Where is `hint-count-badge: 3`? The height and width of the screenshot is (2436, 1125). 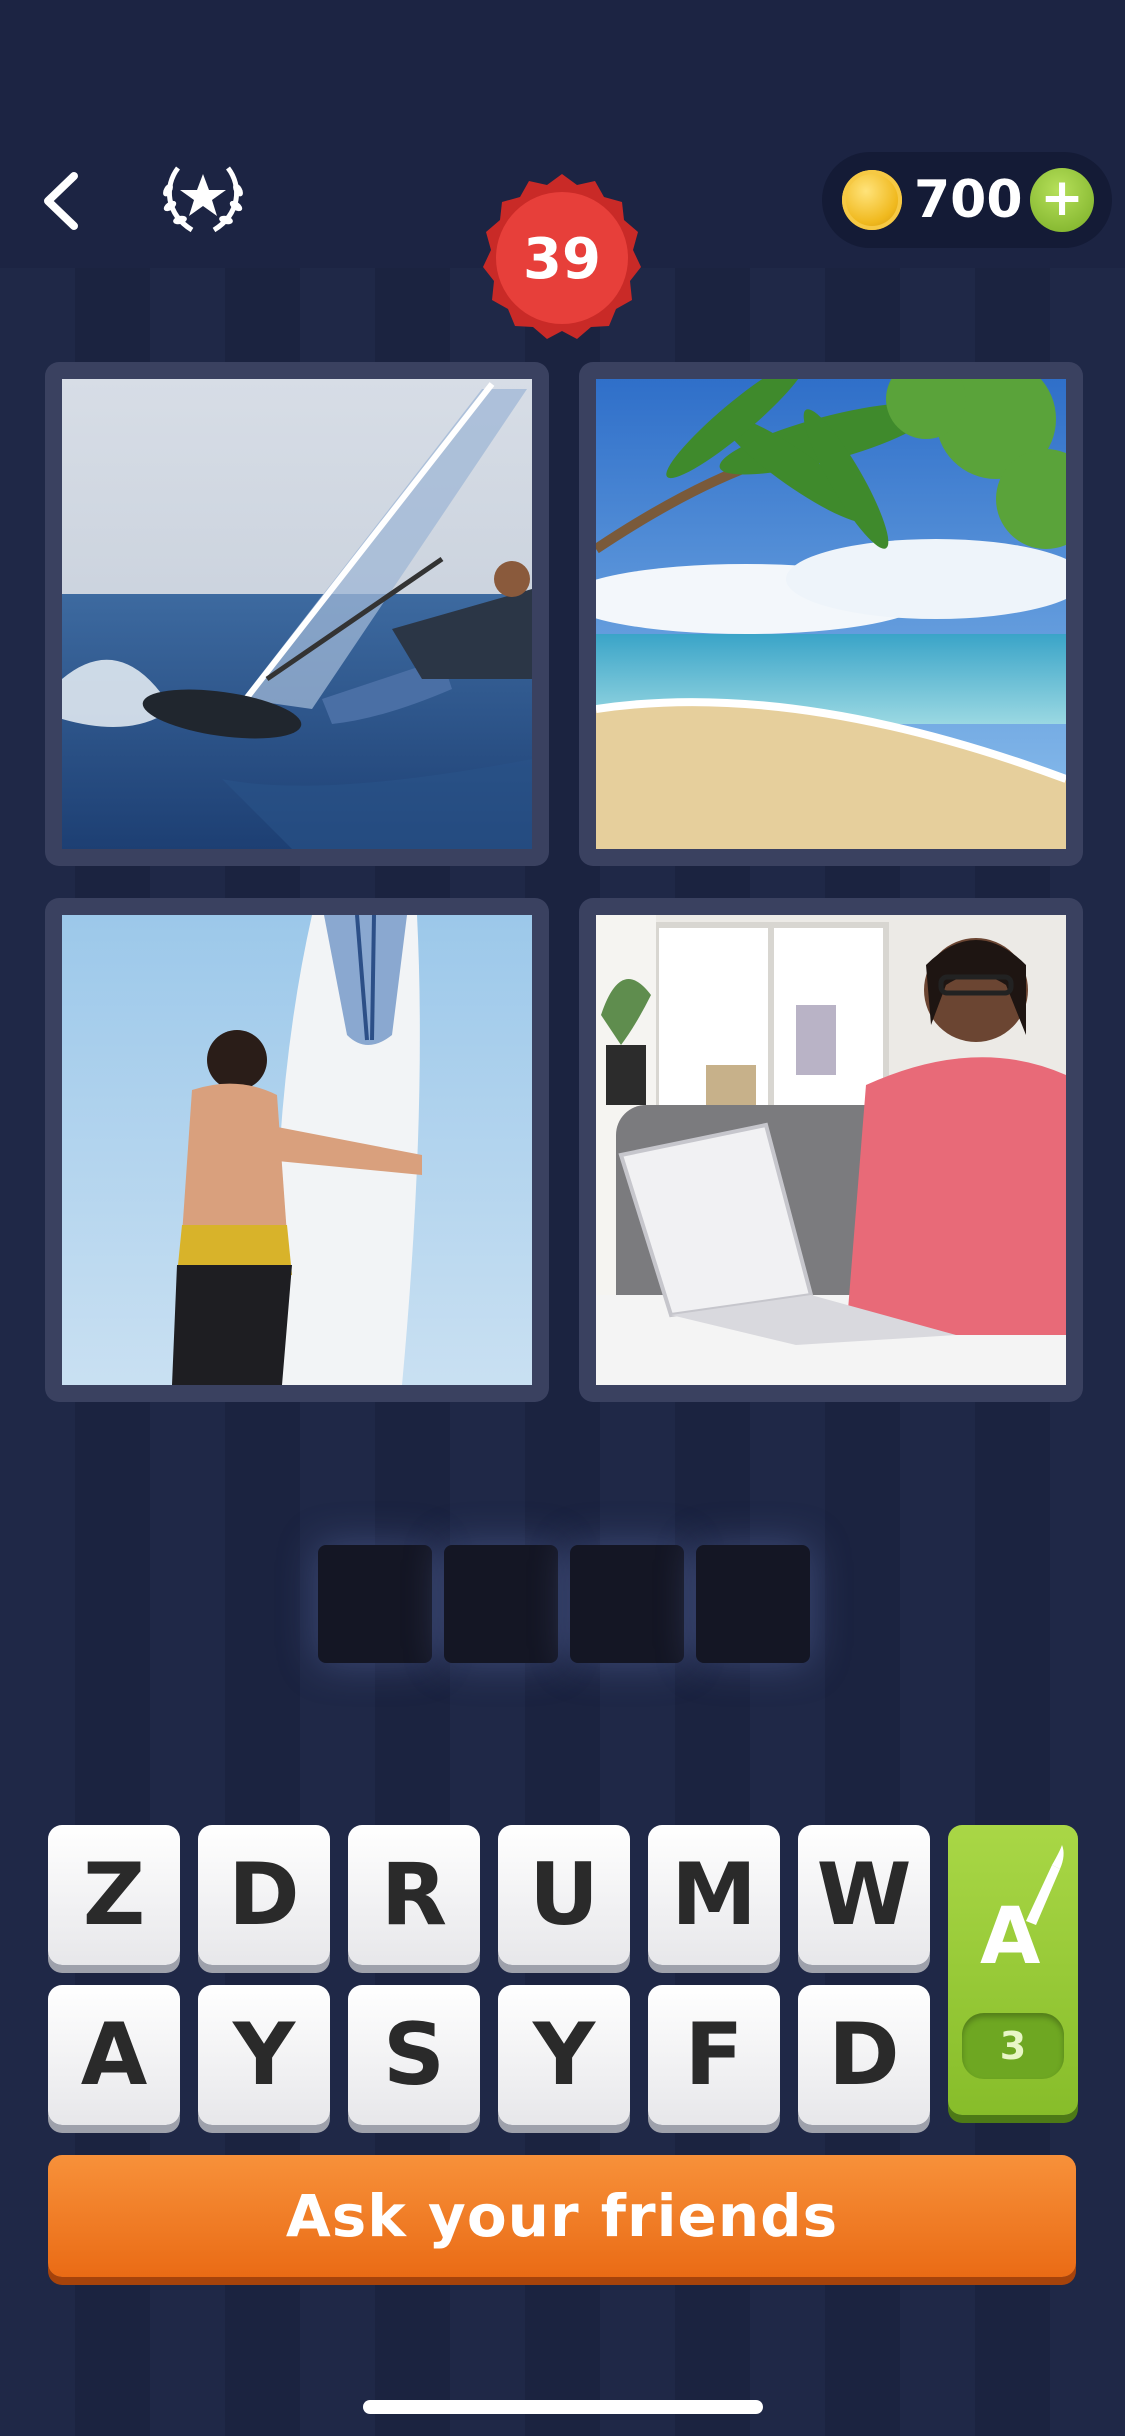
hint-count-badge: 3 is located at coordinates (1013, 2046).